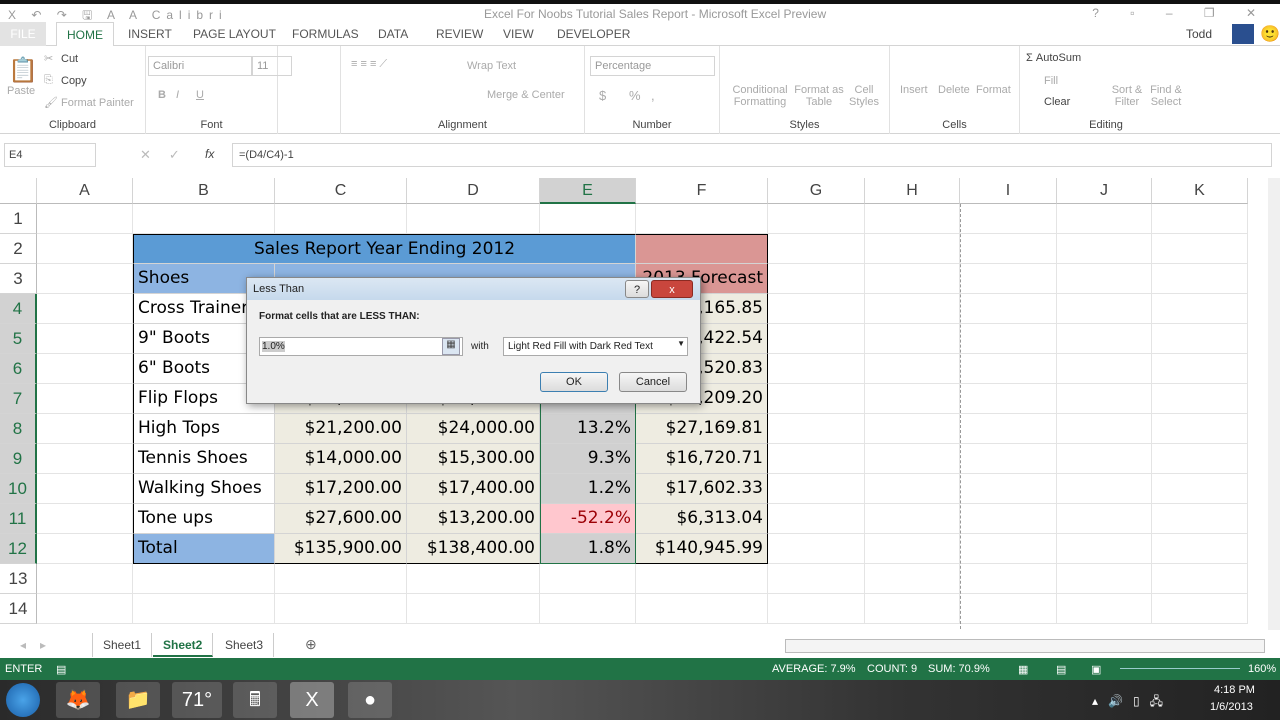  Describe the element at coordinates (473, 549) in the screenshot. I see `cell-d12: $138,400.00` at that location.